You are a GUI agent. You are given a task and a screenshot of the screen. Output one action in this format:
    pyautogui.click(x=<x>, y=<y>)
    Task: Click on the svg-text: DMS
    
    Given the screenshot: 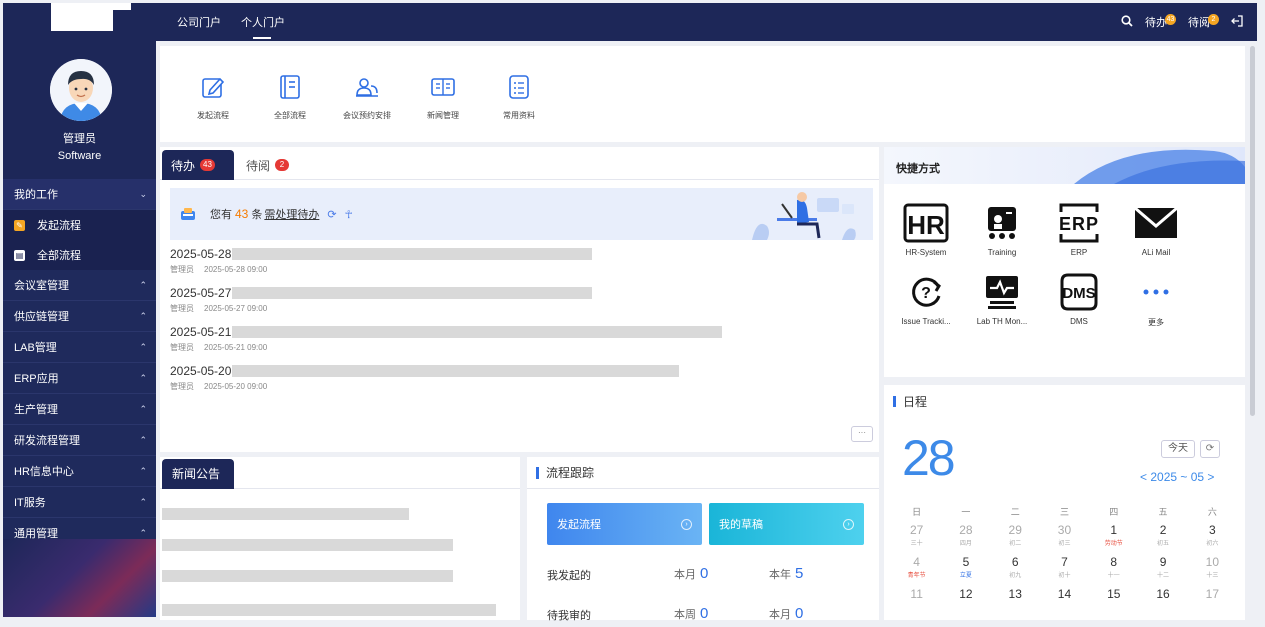 What is the action you would take?
    pyautogui.click(x=1078, y=293)
    